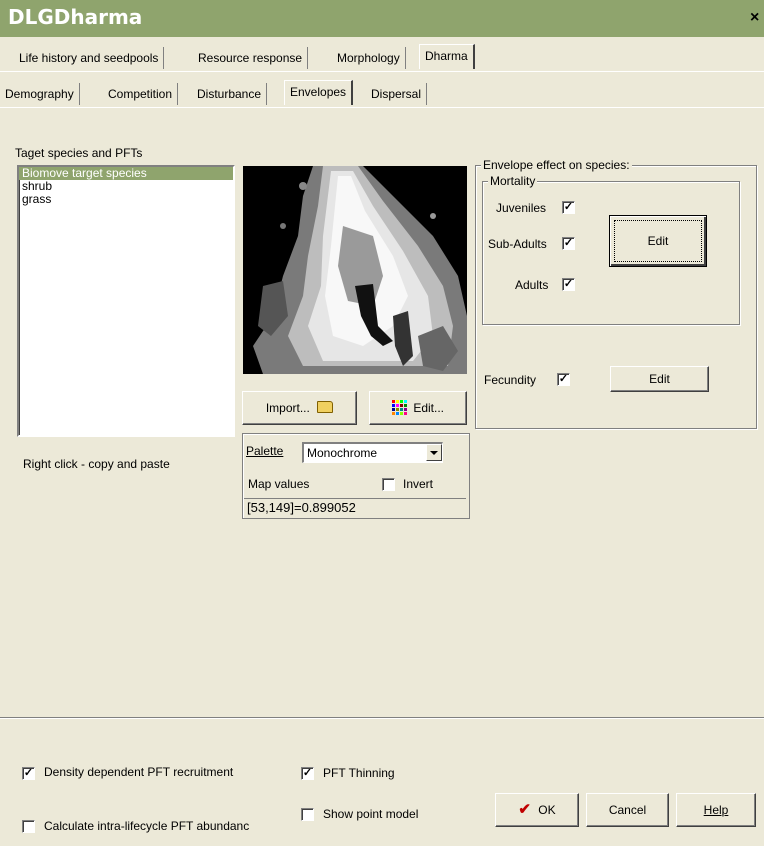 This screenshot has height=846, width=764. Describe the element at coordinates (434, 452) in the screenshot. I see `chevron-down-icon` at that location.